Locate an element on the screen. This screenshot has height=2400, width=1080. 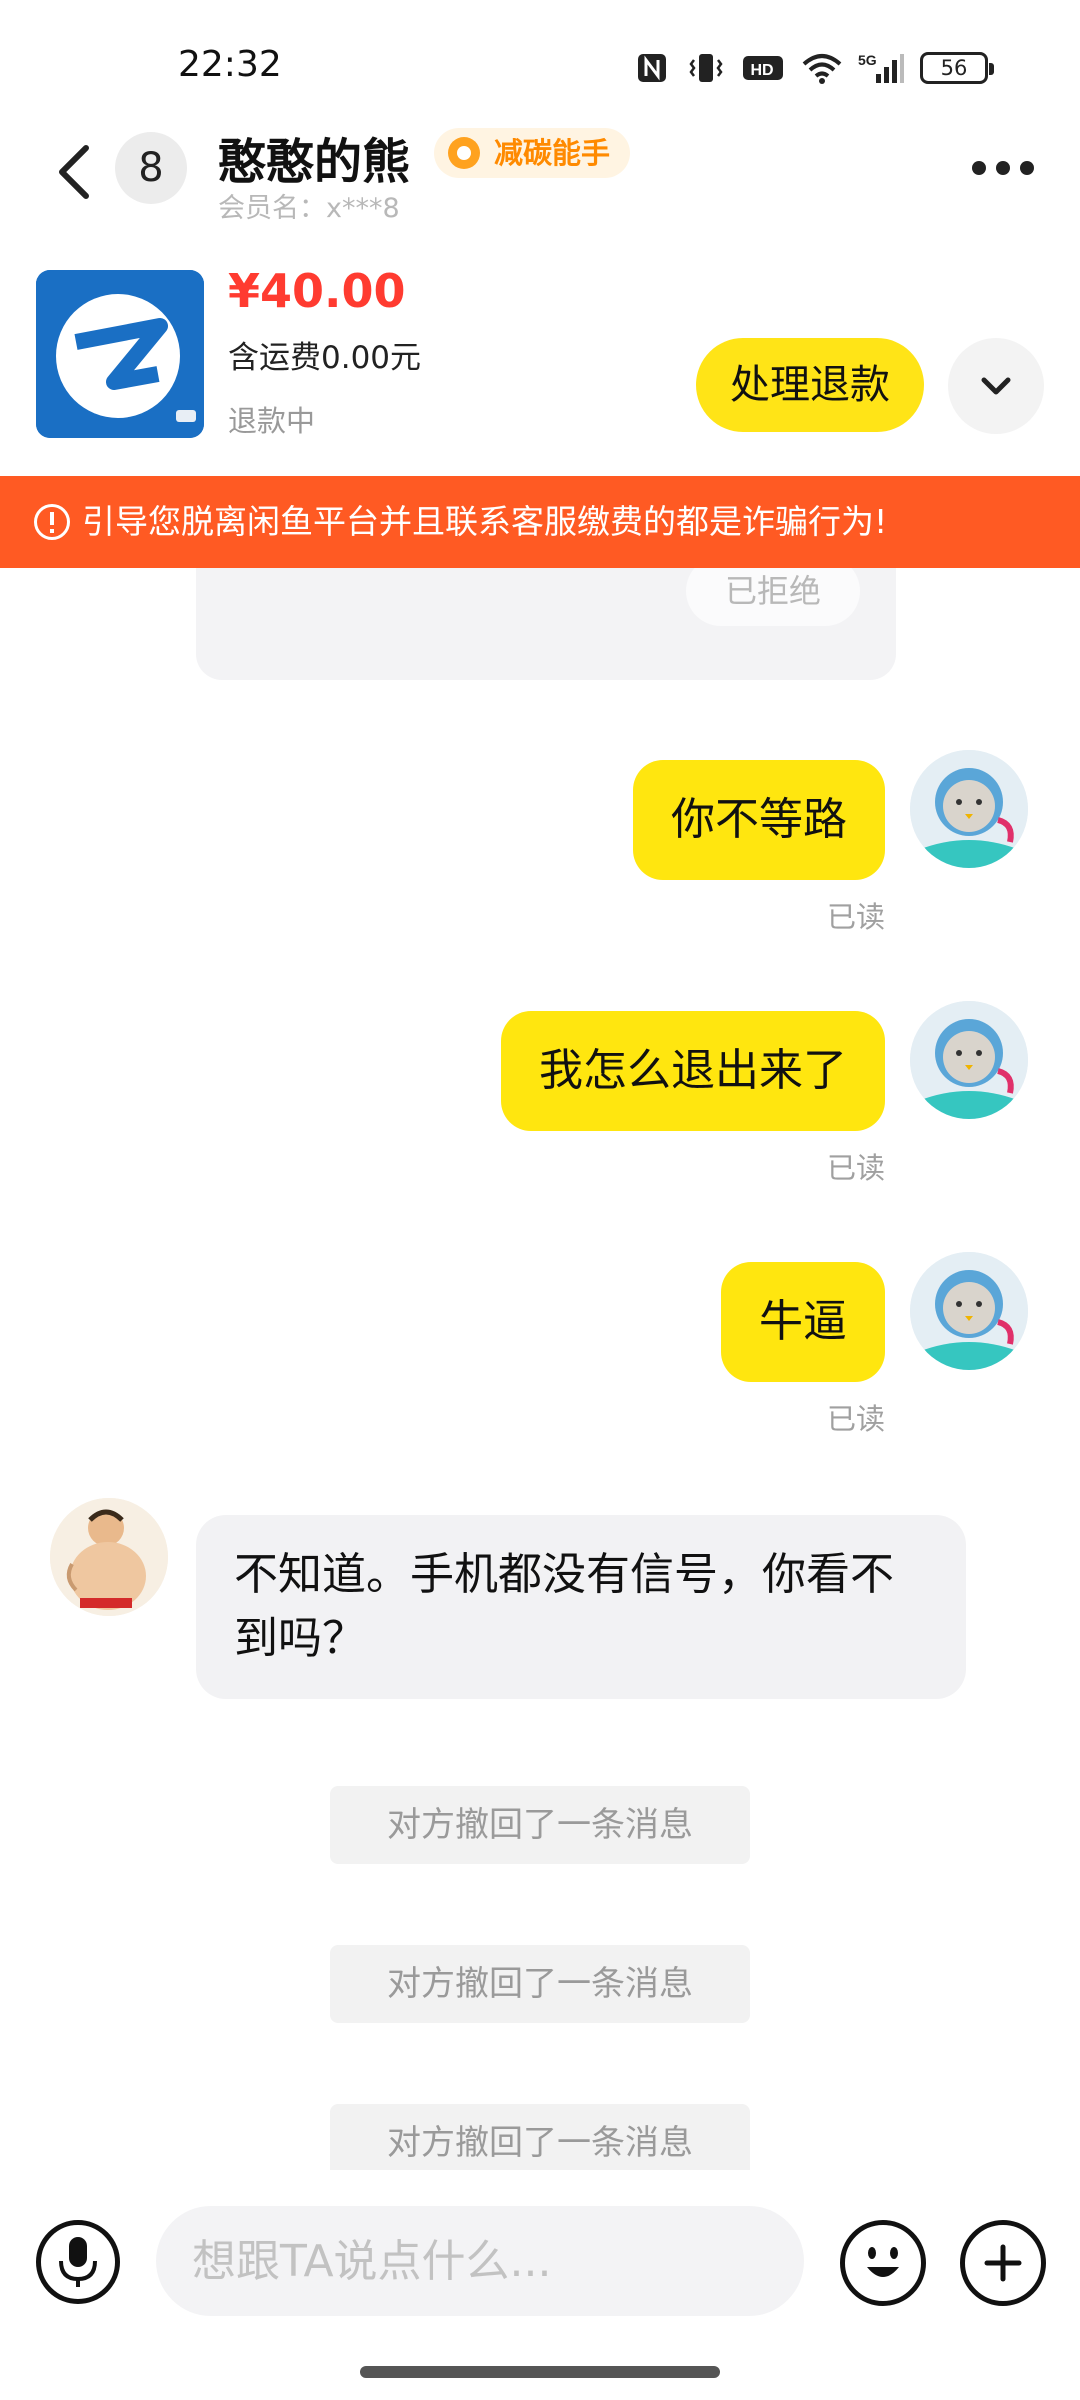
unread-count-badge: 8 is located at coordinates (151, 168).